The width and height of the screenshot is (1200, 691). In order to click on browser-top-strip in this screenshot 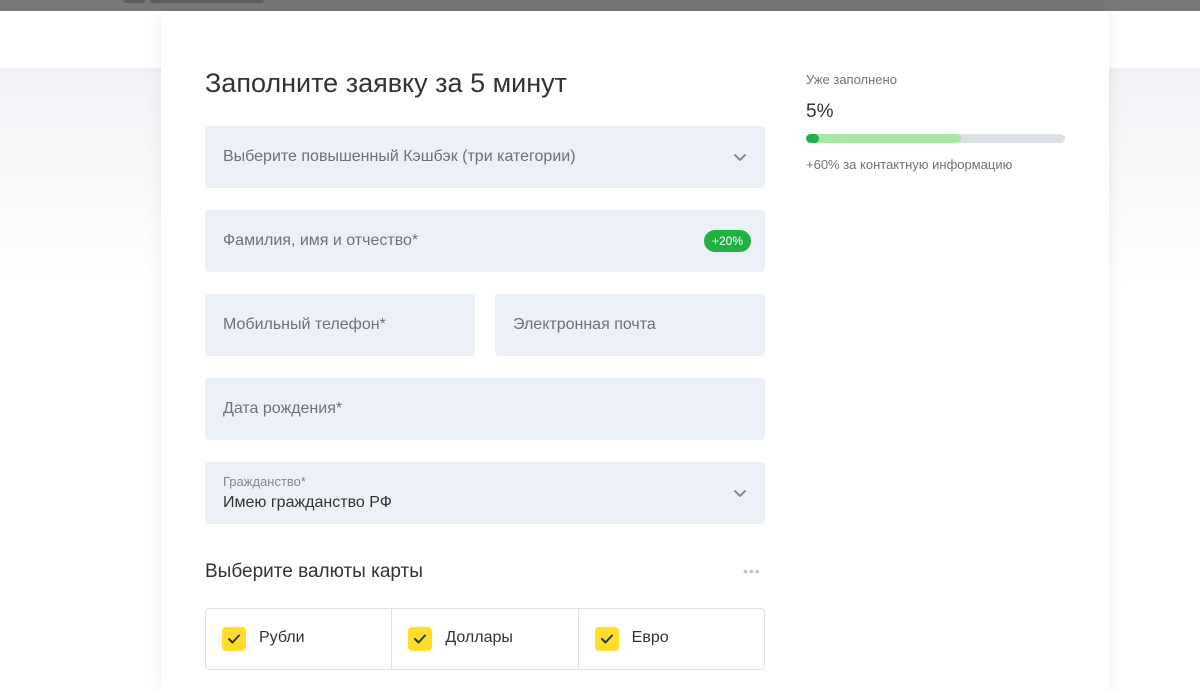, I will do `click(600, 5)`.